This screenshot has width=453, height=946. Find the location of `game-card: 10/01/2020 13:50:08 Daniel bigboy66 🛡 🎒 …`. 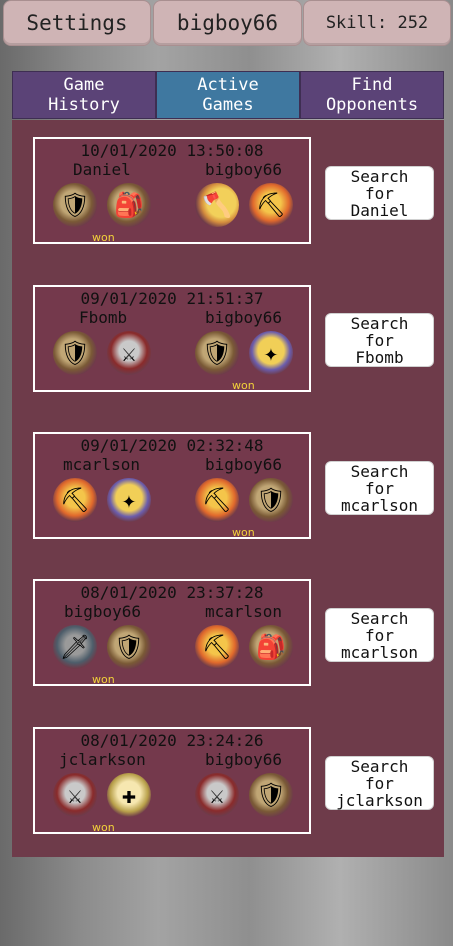

game-card: 10/01/2020 13:50:08 Daniel bigboy66 🛡 🎒 … is located at coordinates (172, 190).